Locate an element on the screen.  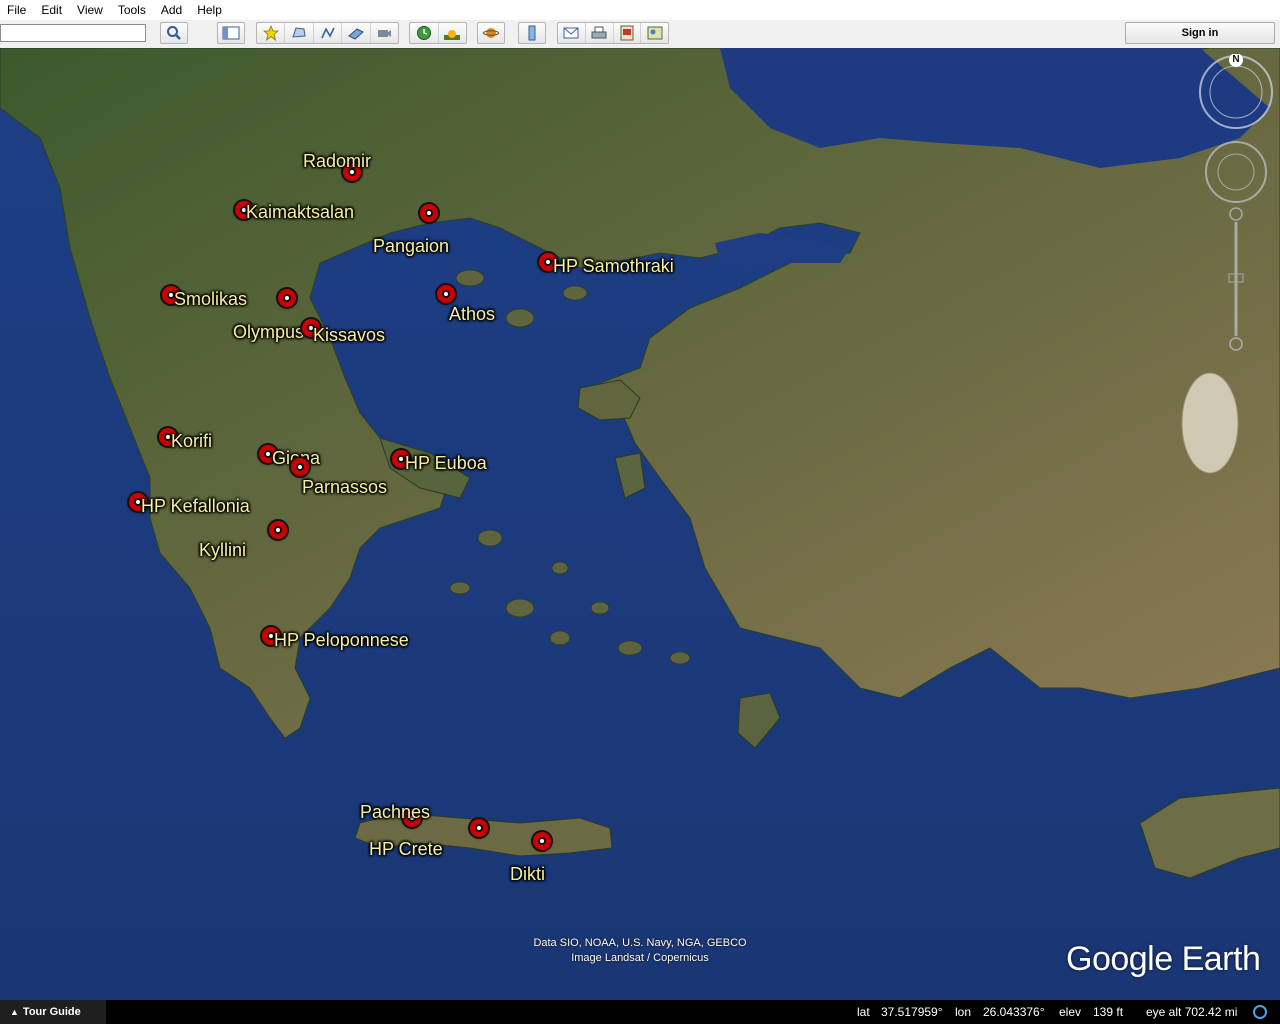
tour-guide-button: ▲ Tour Guide is located at coordinates (53, 1012).